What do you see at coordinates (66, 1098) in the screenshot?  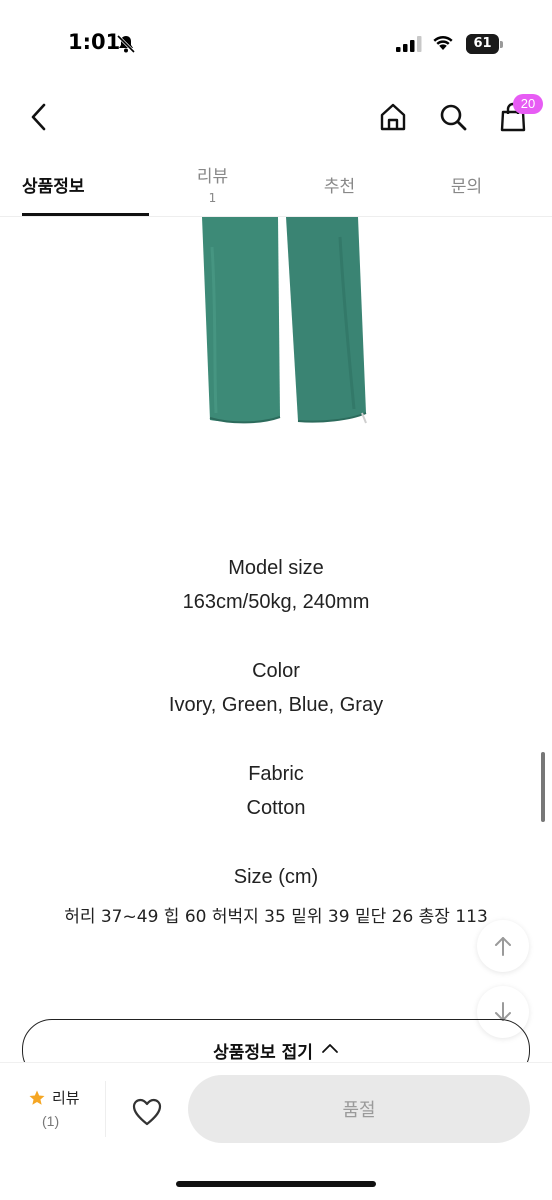 I see `review-label: 리뷰` at bounding box center [66, 1098].